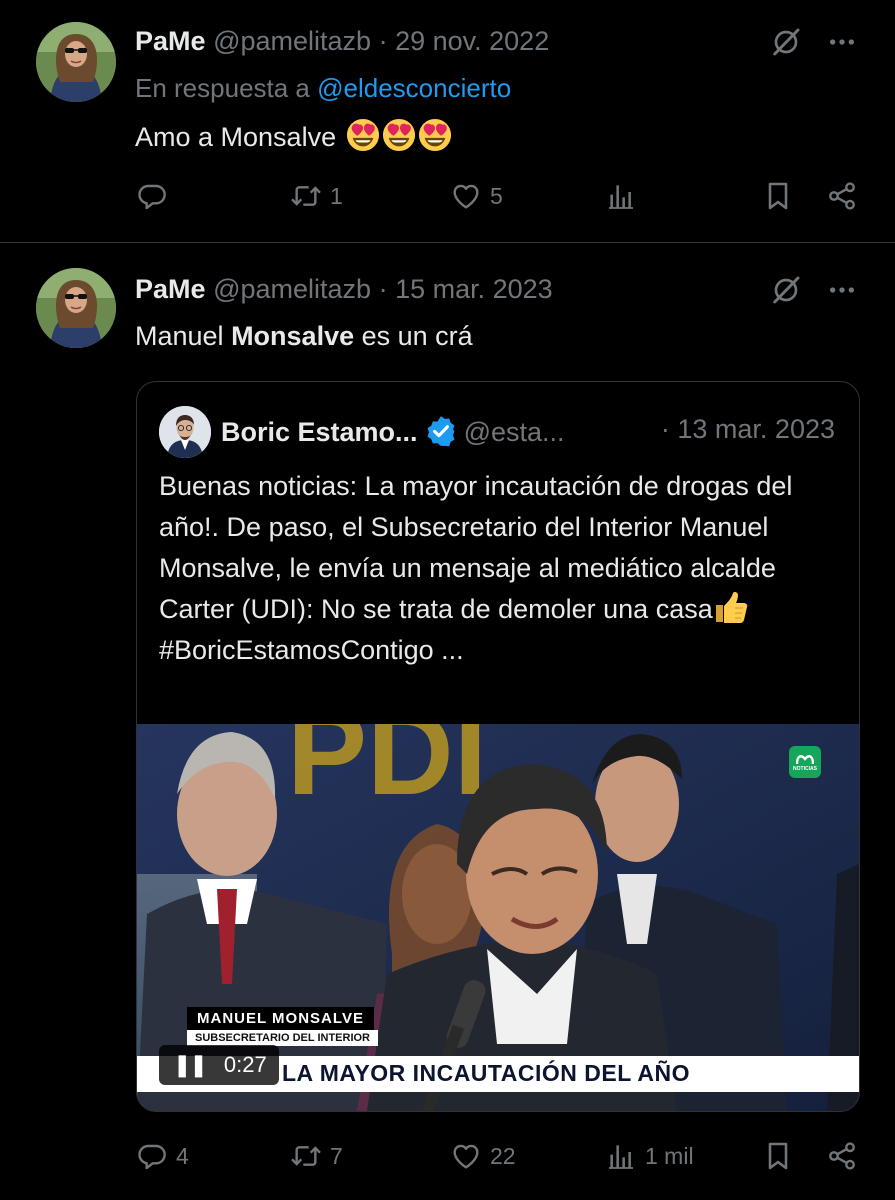  I want to click on retweet-count: 1, so click(336, 195).